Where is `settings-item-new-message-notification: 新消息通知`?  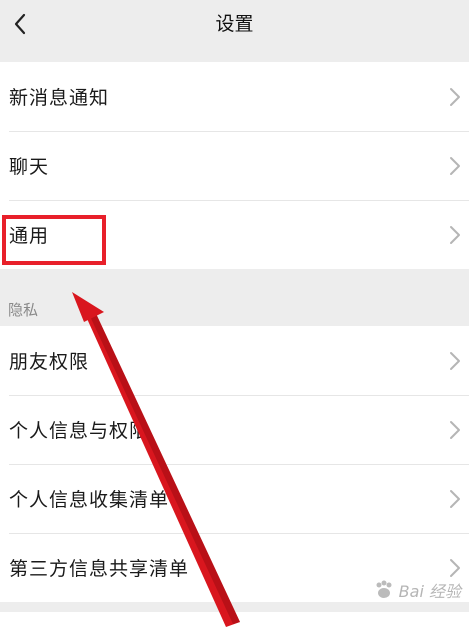 settings-item-new-message-notification: 新消息通知 is located at coordinates (234, 96).